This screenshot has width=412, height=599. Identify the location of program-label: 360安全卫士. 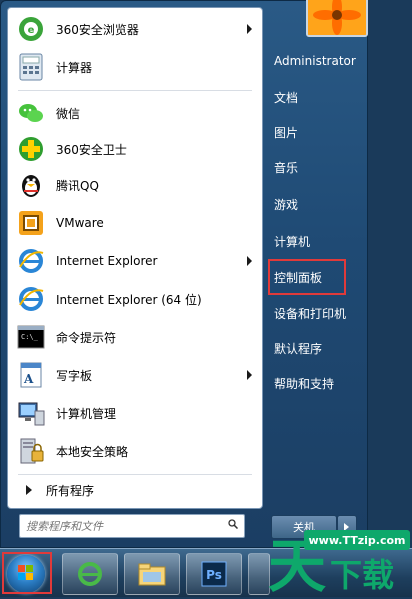
(91, 149).